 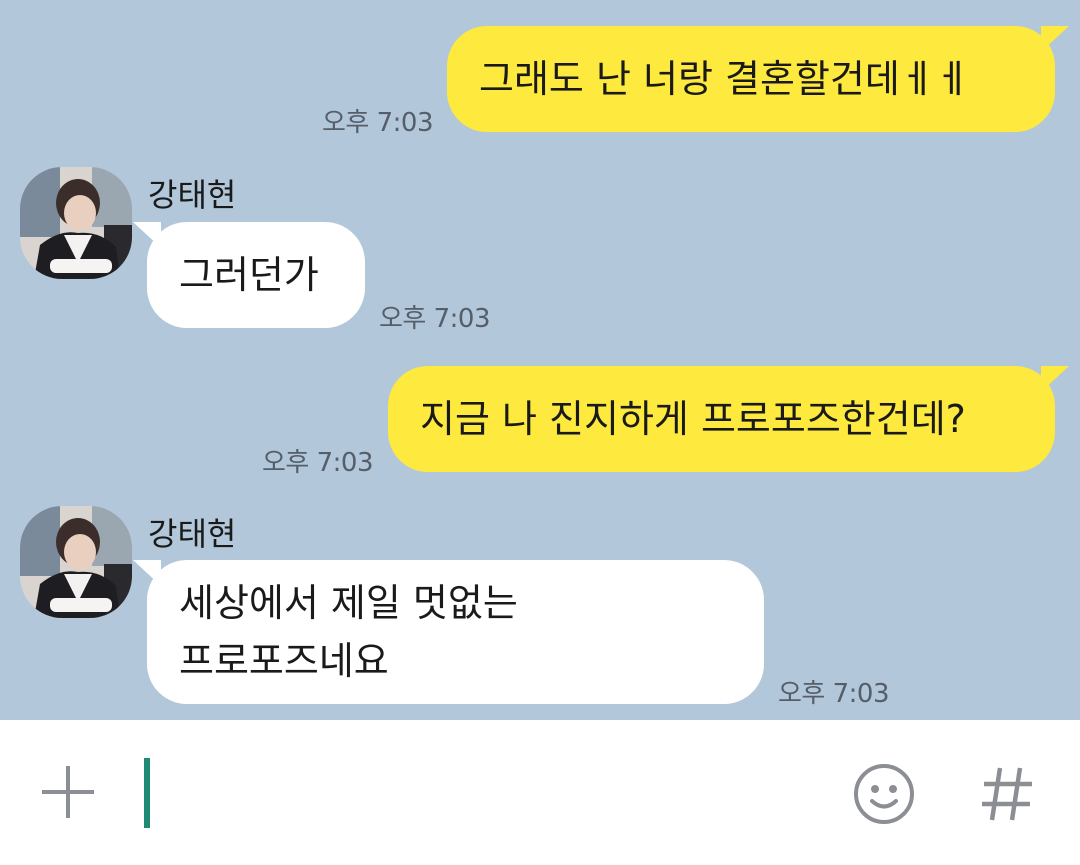 What do you see at coordinates (284, 661) in the screenshot?
I see `message-text-line: 프로포즈네요` at bounding box center [284, 661].